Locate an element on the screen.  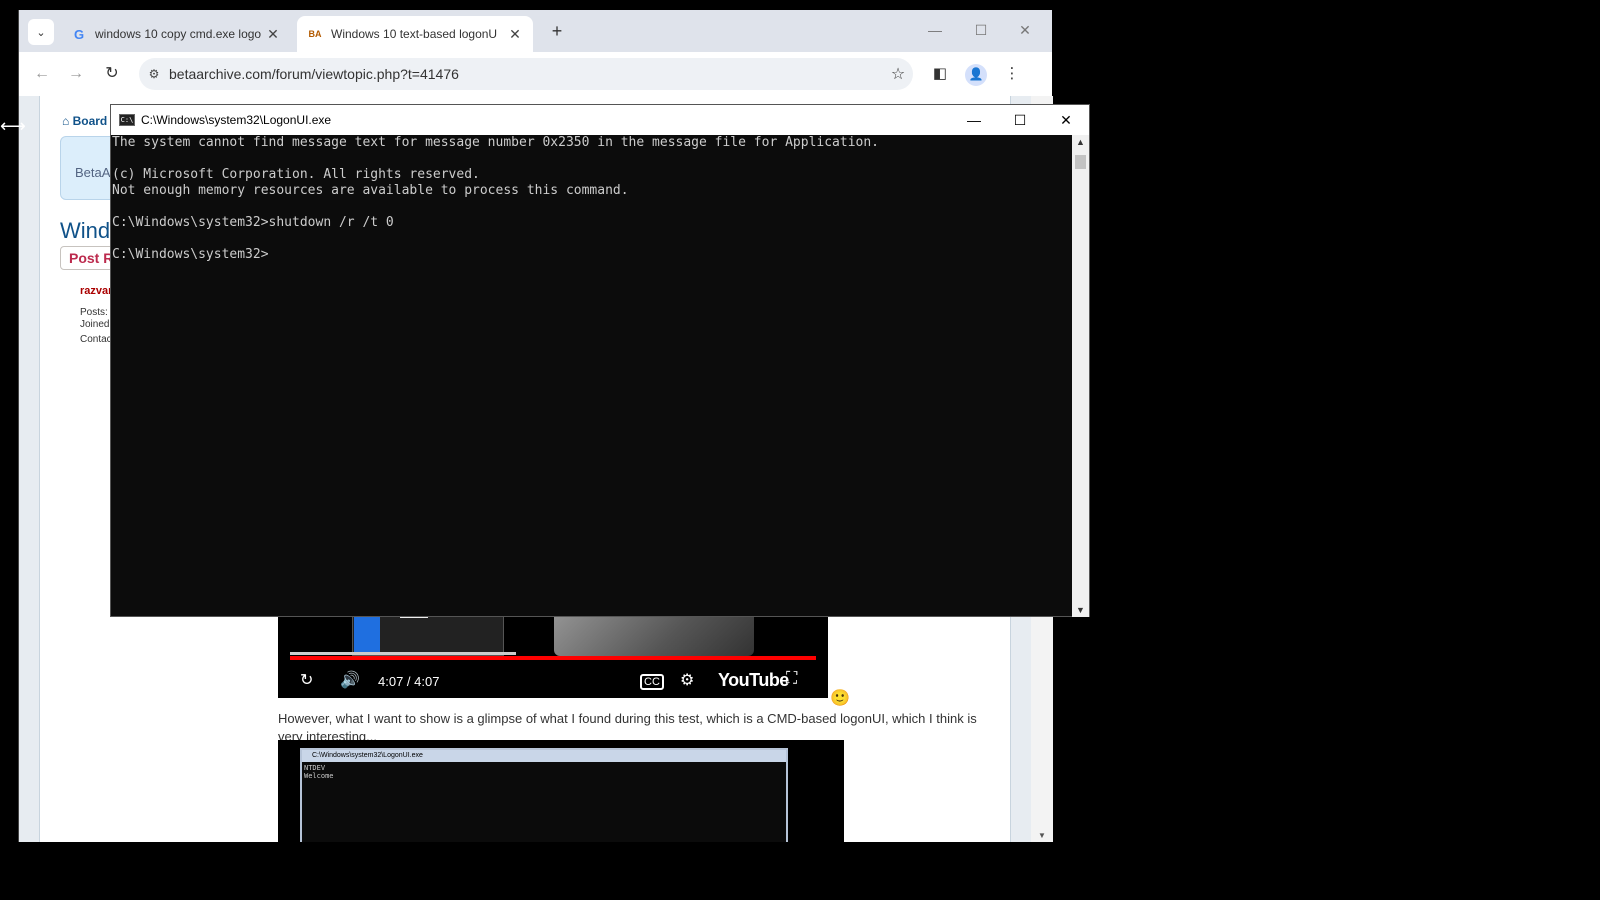
console-close-button: ✕ is located at coordinates (1066, 120).